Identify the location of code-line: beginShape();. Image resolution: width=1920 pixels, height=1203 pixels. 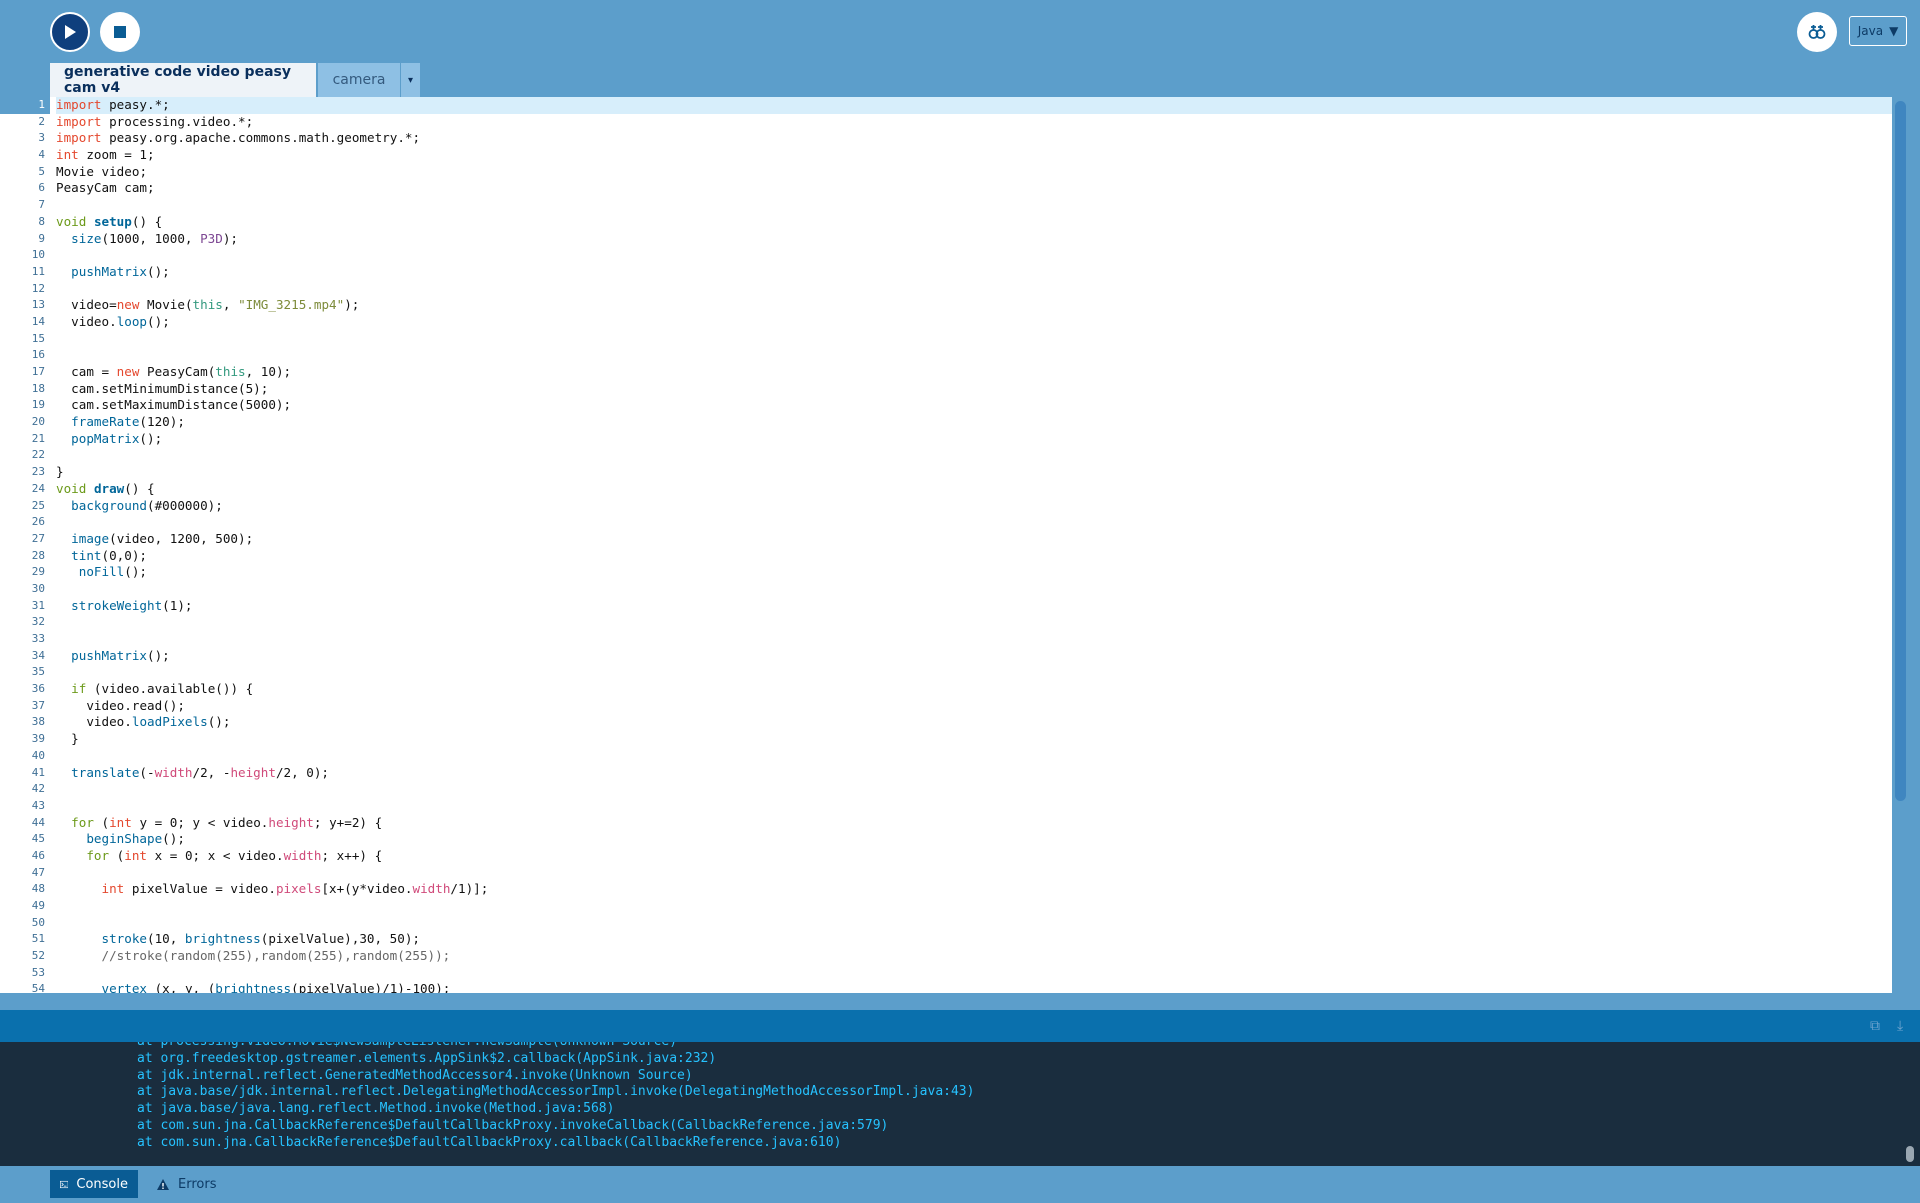
(974, 839).